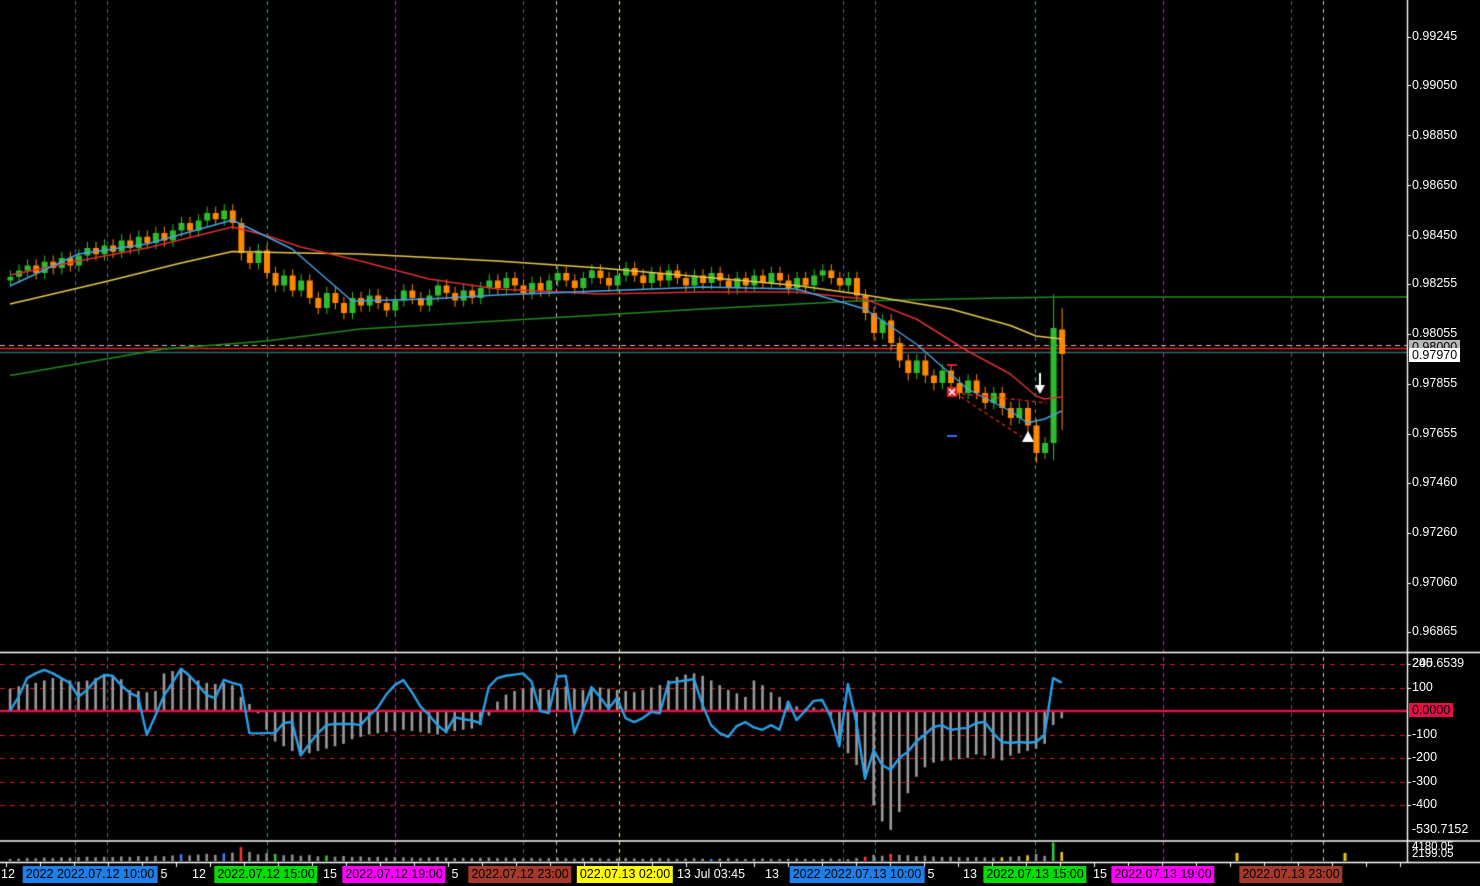 The image size is (1480, 886). I want to click on time-session-label: 2022.07.12 19:00, so click(394, 874).